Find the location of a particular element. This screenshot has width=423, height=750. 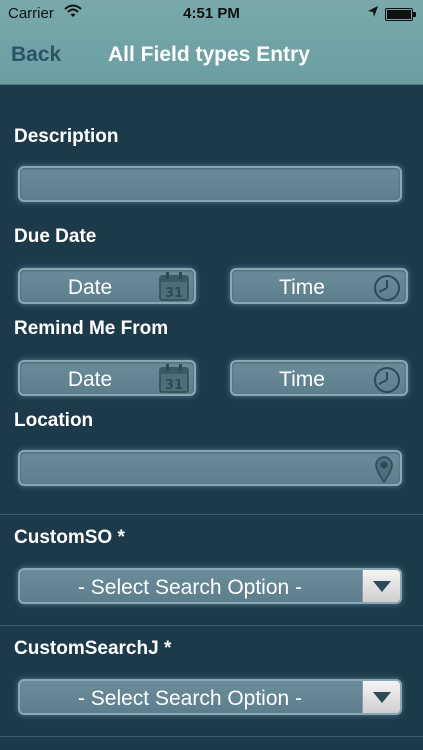

status-time: 4:51 PM is located at coordinates (211, 13).